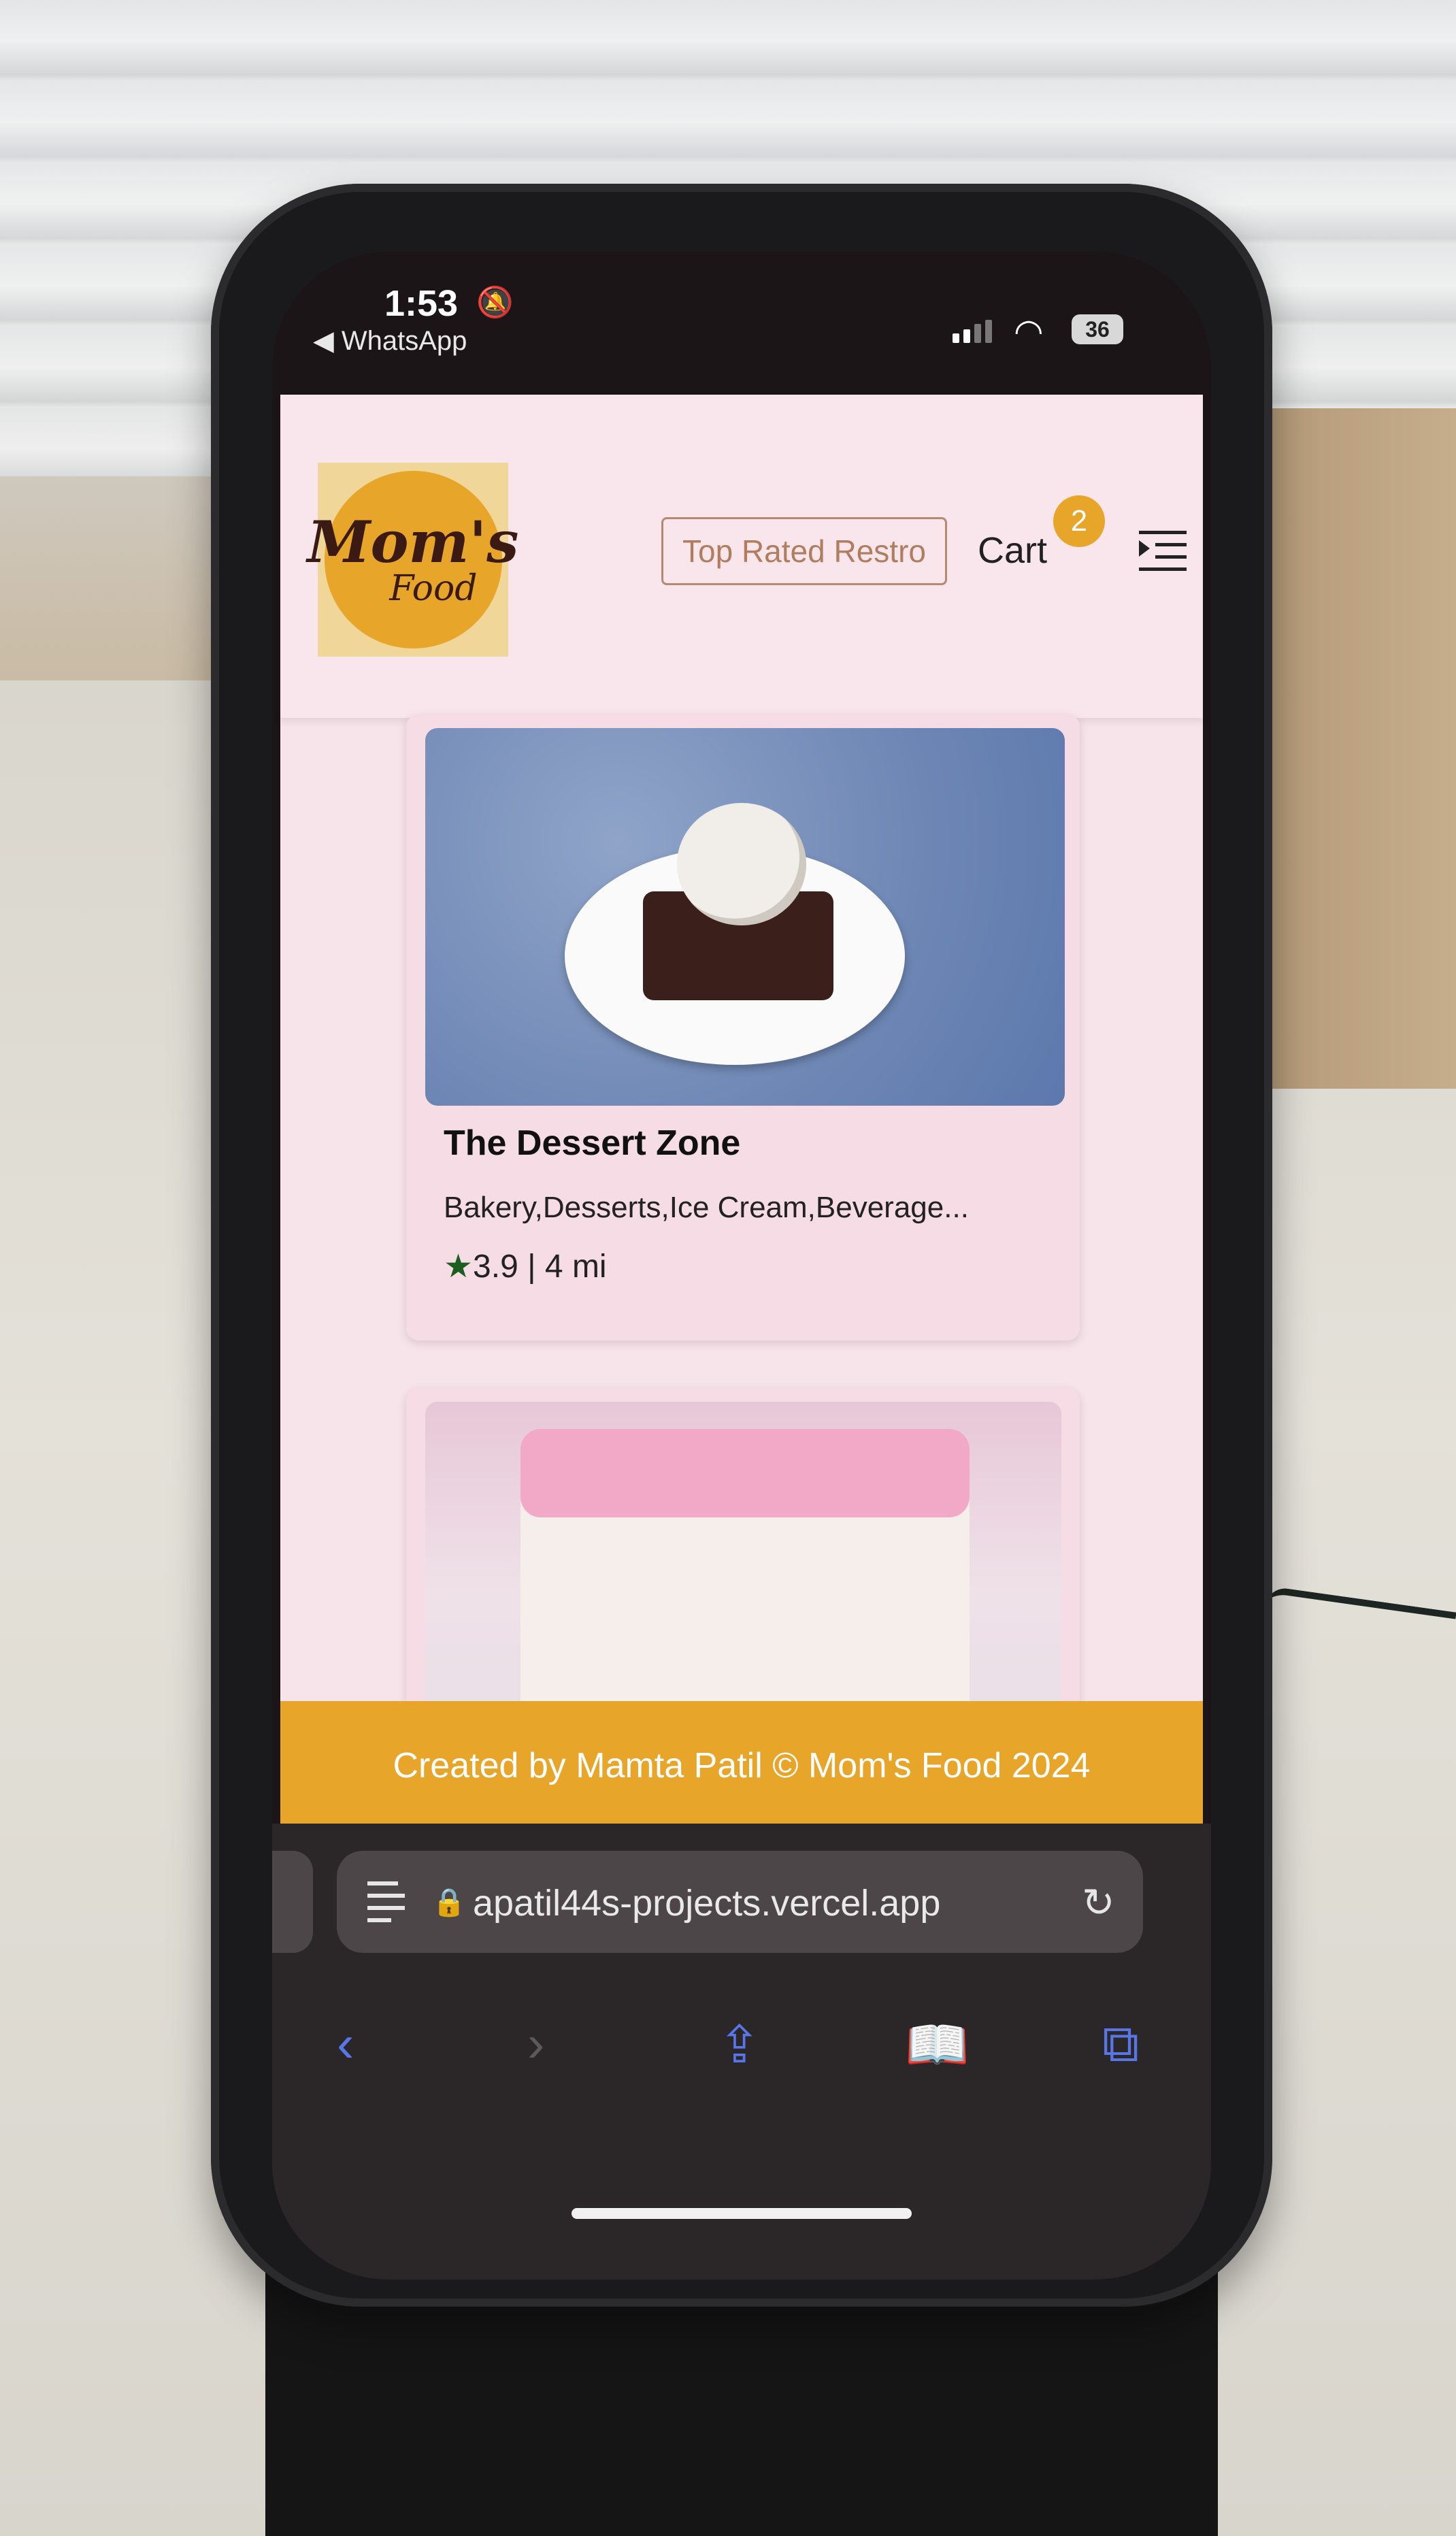 The height and width of the screenshot is (2536, 1456). Describe the element at coordinates (346, 2043) in the screenshot. I see `back-icon: ‹` at that location.